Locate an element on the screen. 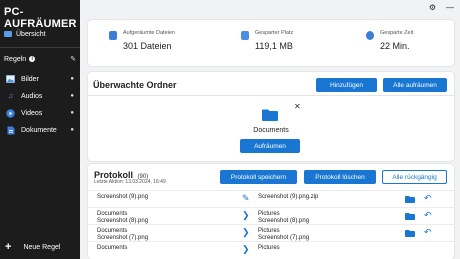 The width and height of the screenshot is (460, 259). stat-label: Gesparte Zeit is located at coordinates (397, 33).